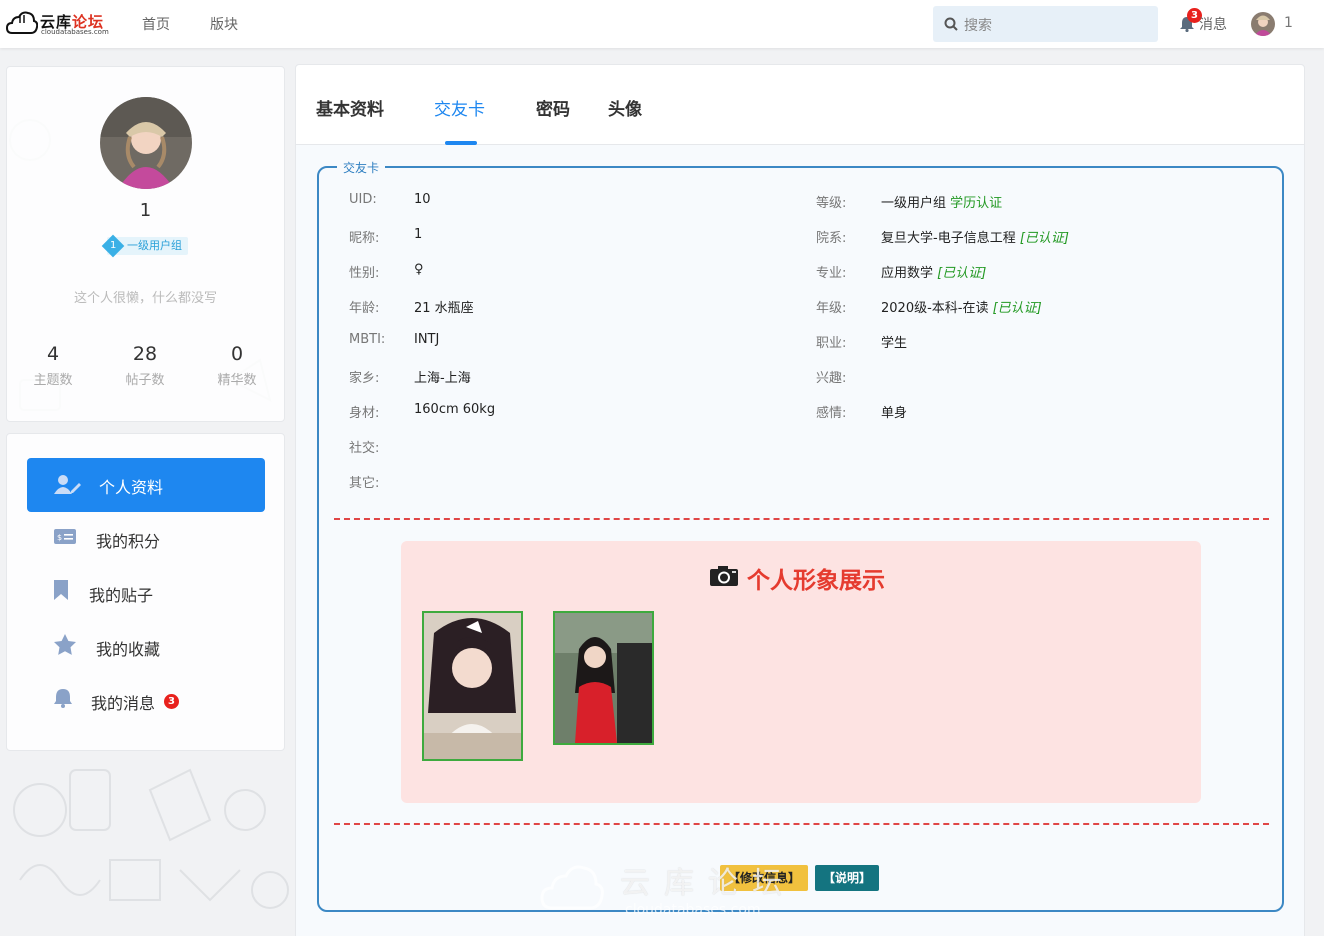 The width and height of the screenshot is (1324, 936). What do you see at coordinates (65, 644) in the screenshot?
I see `star-icon` at bounding box center [65, 644].